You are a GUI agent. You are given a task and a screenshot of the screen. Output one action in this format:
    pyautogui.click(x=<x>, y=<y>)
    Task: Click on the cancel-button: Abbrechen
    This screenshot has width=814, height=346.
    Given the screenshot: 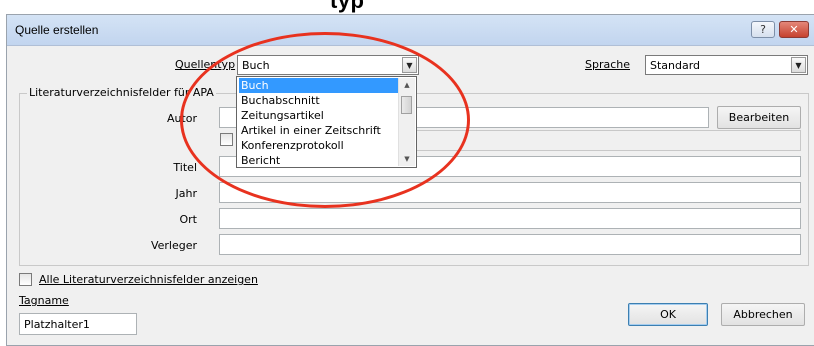 What is the action you would take?
    pyautogui.click(x=763, y=314)
    